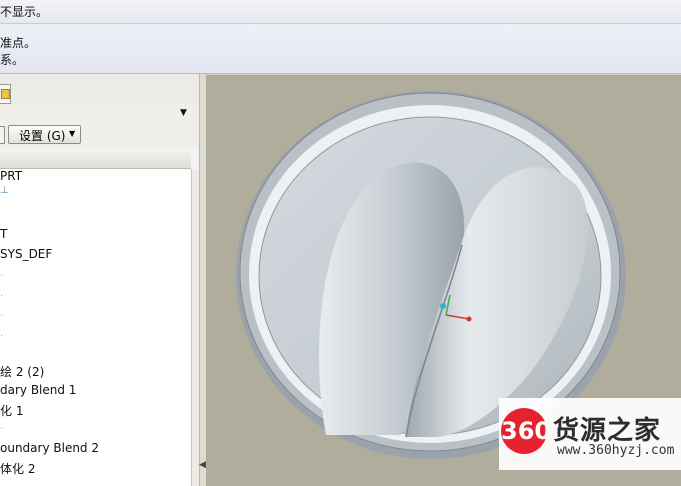 The height and width of the screenshot is (486, 681). I want to click on folder-tab, so click(5, 94).